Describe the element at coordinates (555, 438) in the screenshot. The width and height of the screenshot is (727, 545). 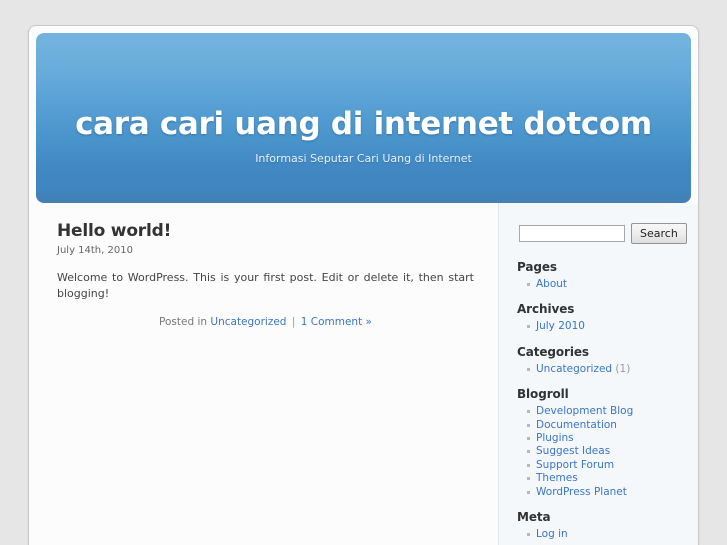
I see `sidebar-link: Plugins` at that location.